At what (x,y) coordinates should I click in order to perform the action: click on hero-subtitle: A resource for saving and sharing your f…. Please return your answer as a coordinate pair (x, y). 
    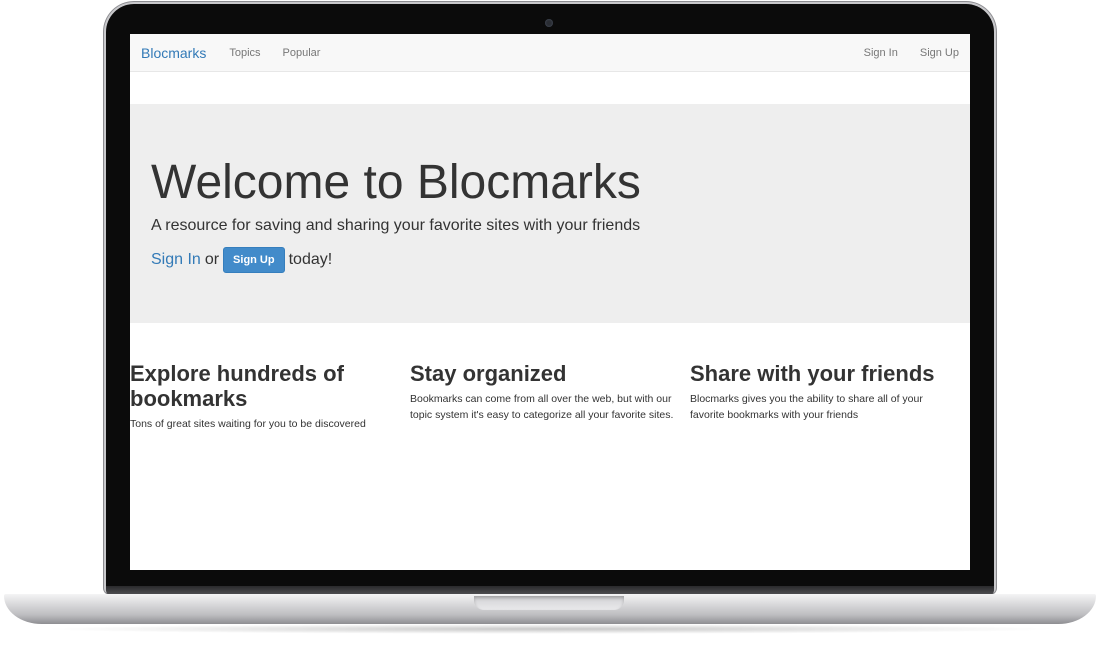
    Looking at the image, I should click on (396, 225).